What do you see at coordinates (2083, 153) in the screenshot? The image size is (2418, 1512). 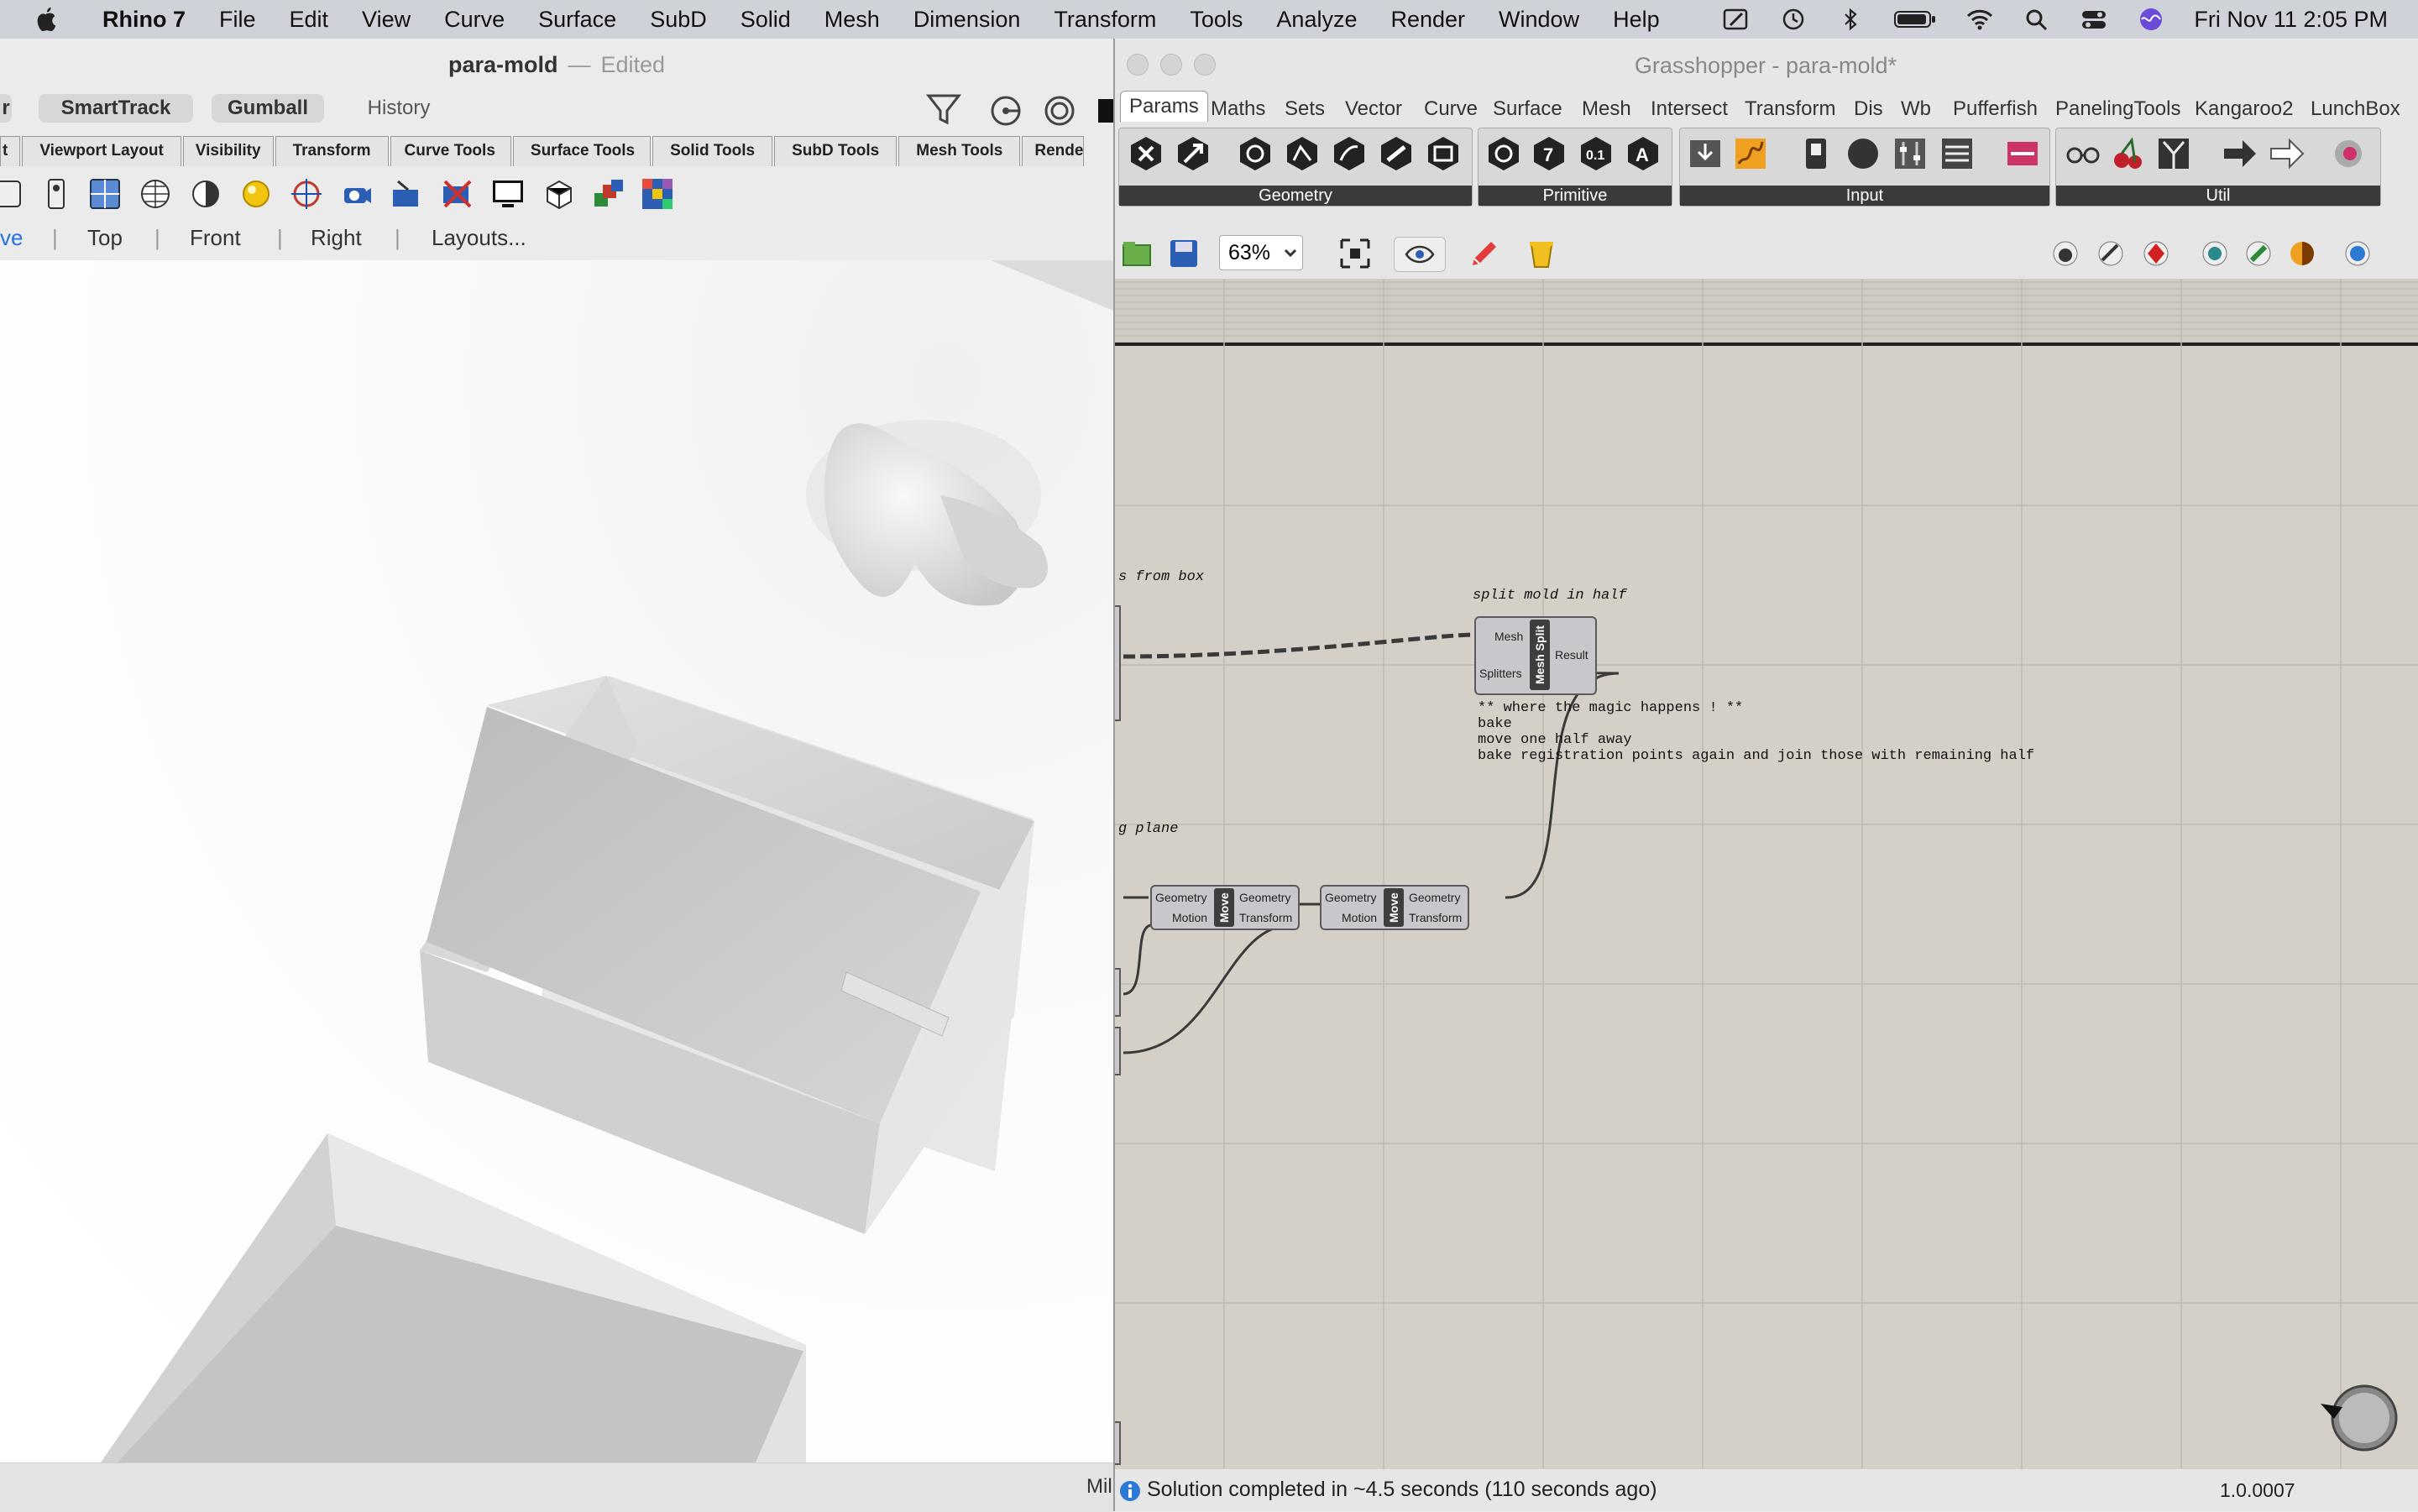 I see `glasses-icon` at bounding box center [2083, 153].